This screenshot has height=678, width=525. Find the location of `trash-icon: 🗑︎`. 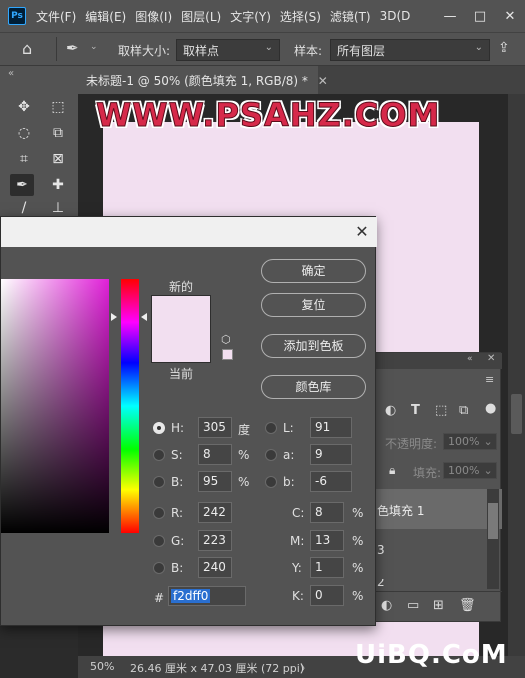

trash-icon: 🗑︎ is located at coordinates (467, 605).